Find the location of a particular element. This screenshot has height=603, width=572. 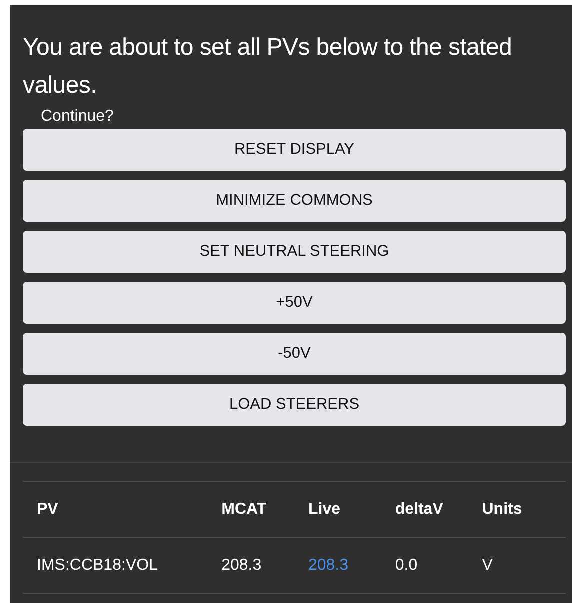

column-header: deltaV is located at coordinates (424, 510).